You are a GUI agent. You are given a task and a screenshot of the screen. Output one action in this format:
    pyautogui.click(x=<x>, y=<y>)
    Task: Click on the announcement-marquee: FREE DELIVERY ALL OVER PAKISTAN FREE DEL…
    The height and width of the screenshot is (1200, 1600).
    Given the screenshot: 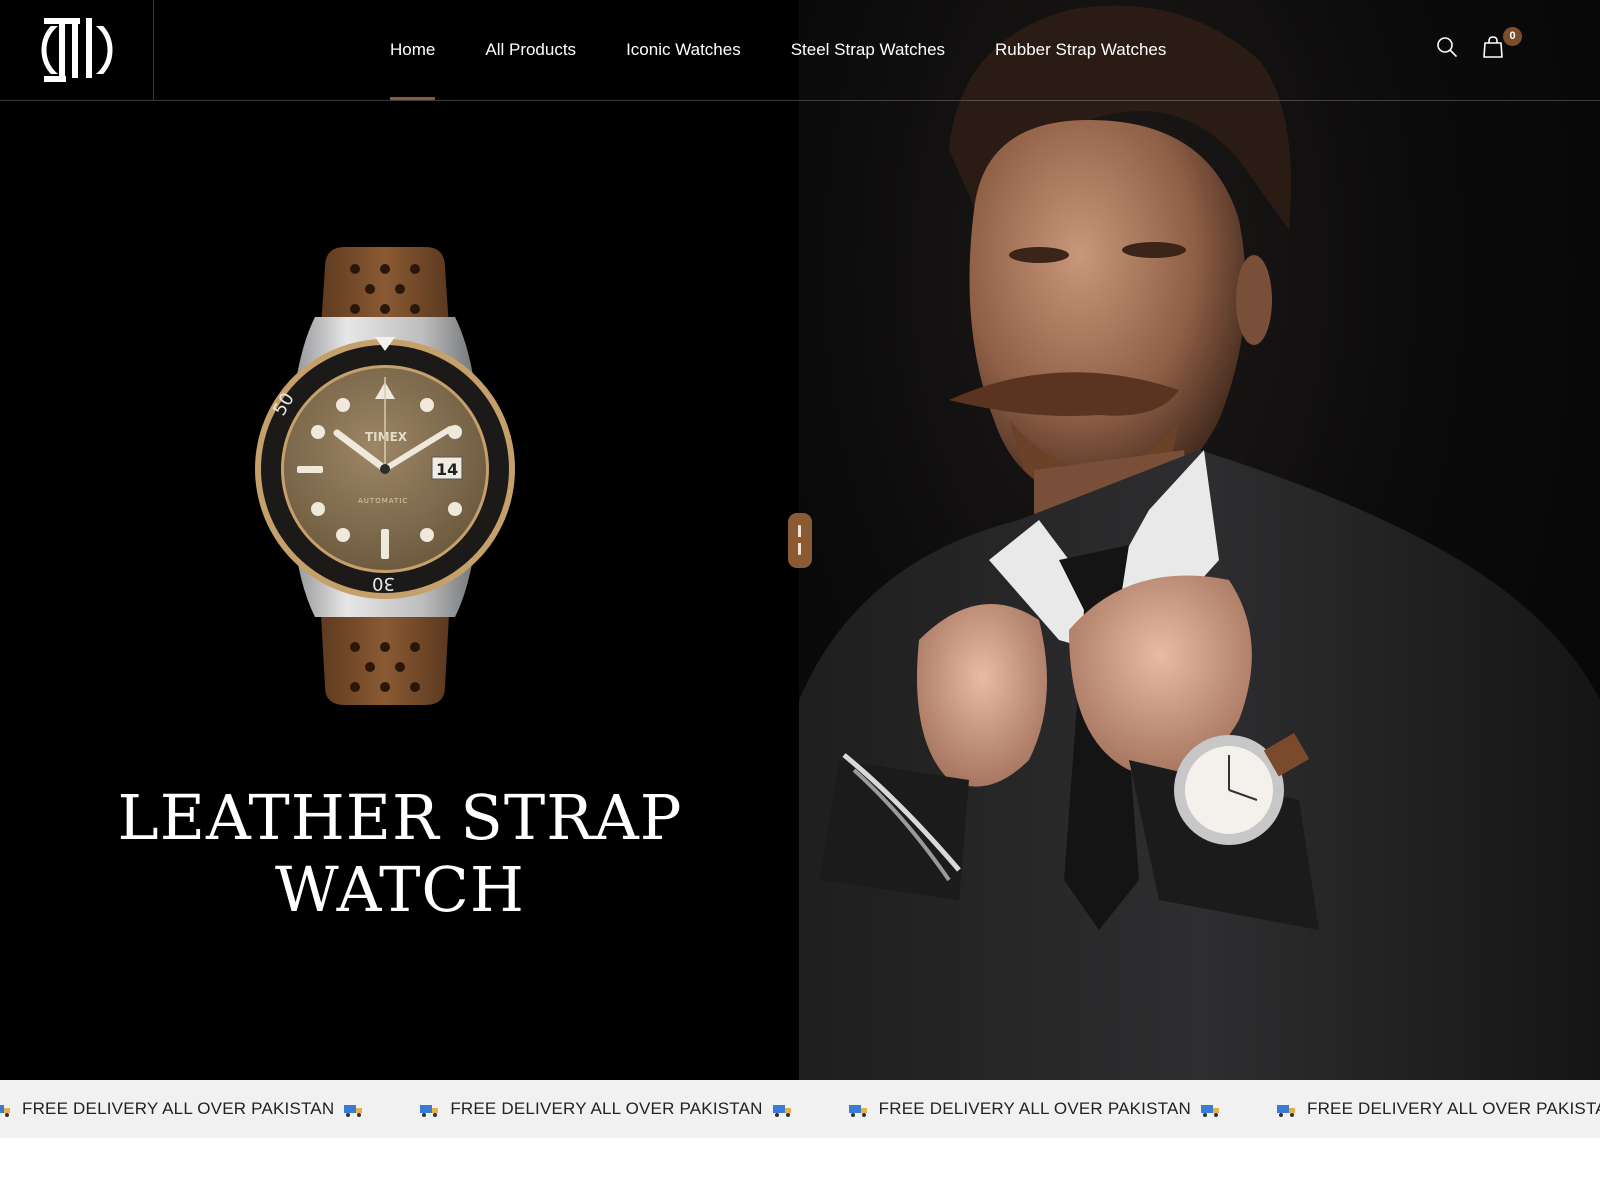 What is the action you would take?
    pyautogui.click(x=800, y=1109)
    